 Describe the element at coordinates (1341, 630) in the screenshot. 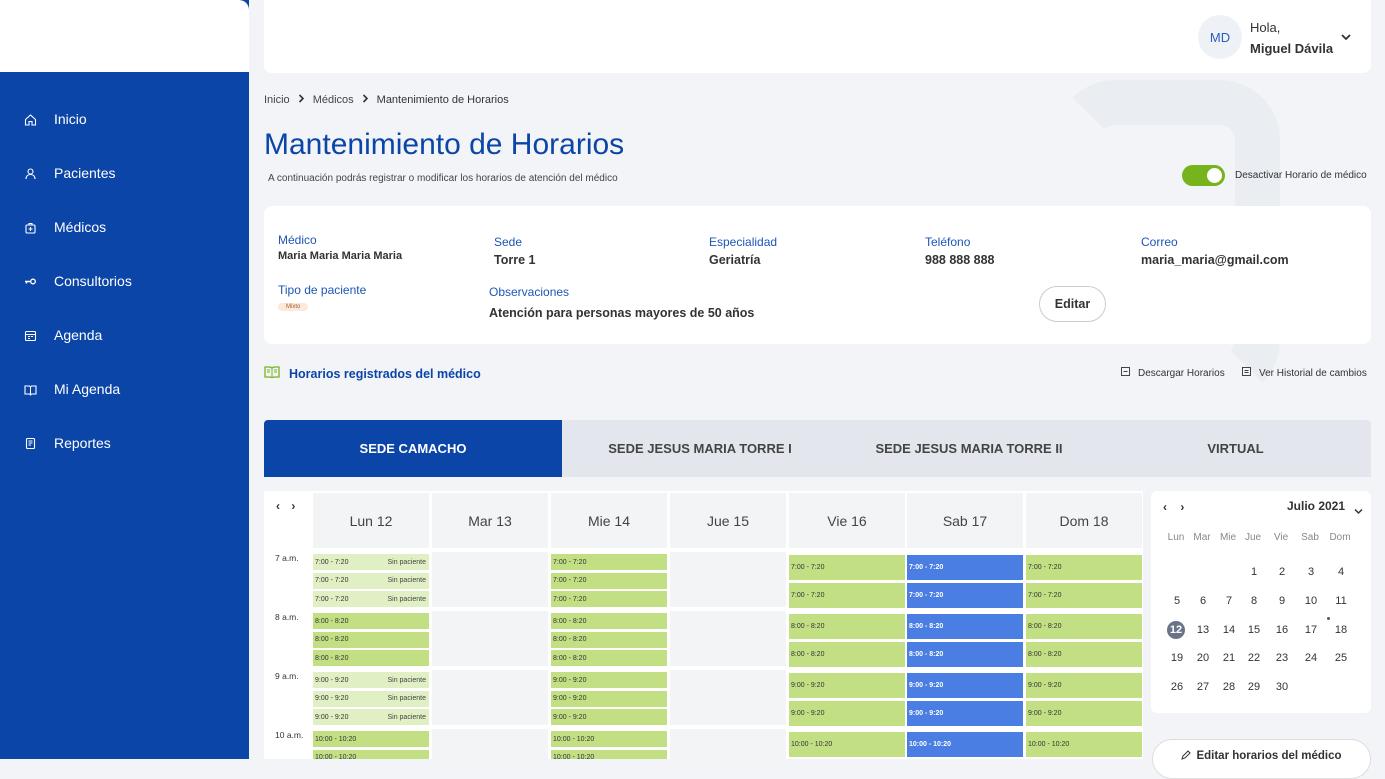

I see `calendar-day: 18` at that location.